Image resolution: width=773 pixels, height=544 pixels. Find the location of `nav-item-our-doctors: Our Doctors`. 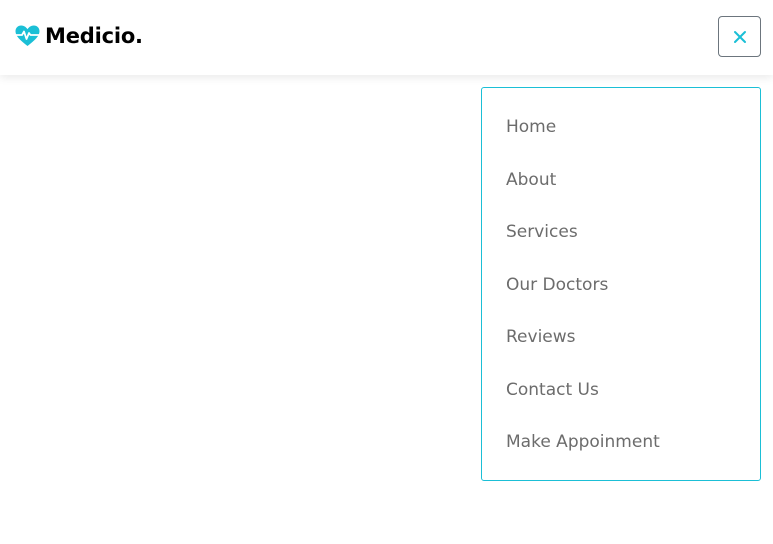

nav-item-our-doctors: Our Doctors is located at coordinates (621, 285).